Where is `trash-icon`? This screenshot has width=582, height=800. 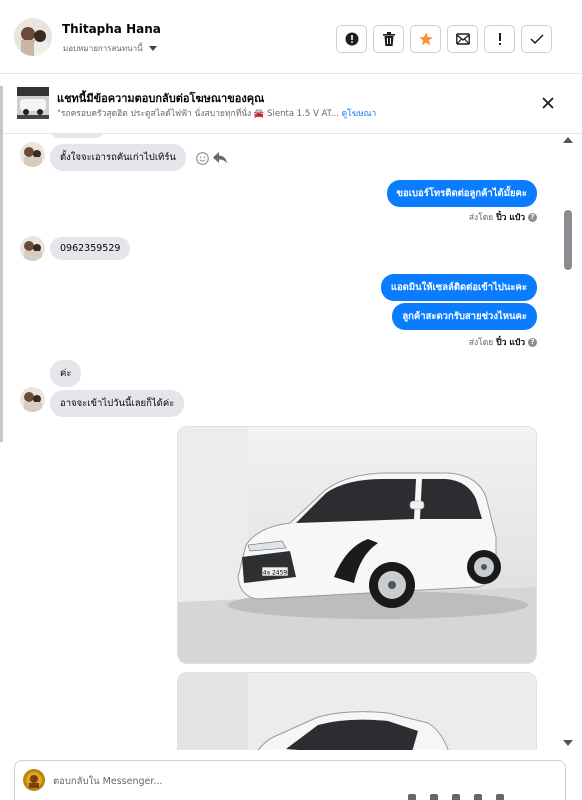
trash-icon is located at coordinates (388, 39).